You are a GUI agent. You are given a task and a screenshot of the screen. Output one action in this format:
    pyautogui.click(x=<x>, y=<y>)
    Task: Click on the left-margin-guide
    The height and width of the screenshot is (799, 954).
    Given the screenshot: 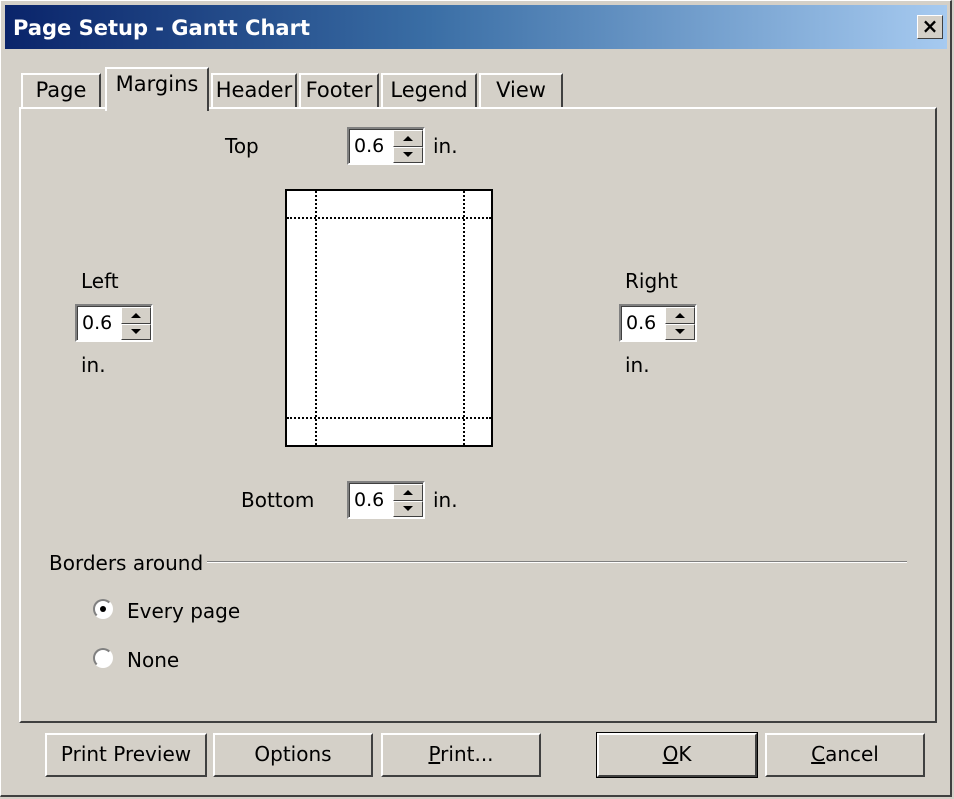 What is the action you would take?
    pyautogui.click(x=316, y=318)
    